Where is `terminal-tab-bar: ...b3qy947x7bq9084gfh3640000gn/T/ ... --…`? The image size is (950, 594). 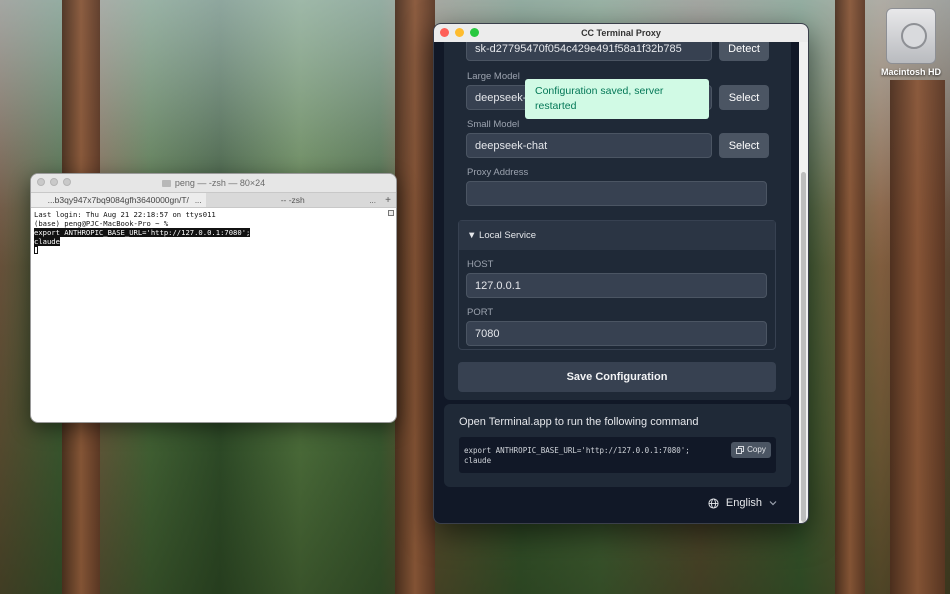
terminal-tab-bar: ...b3qy947x7bq9084gfh3640000gn/T/ ... --… is located at coordinates (213, 200).